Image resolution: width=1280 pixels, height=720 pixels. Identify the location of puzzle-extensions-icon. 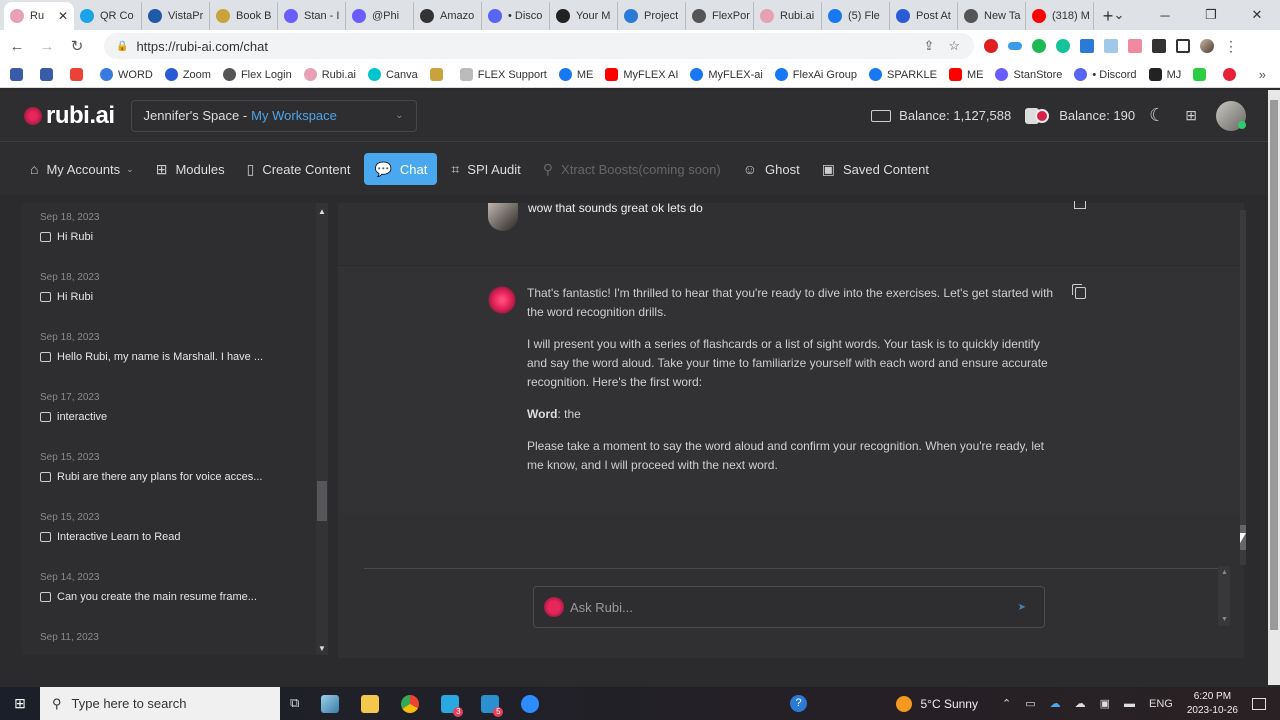
(1159, 46).